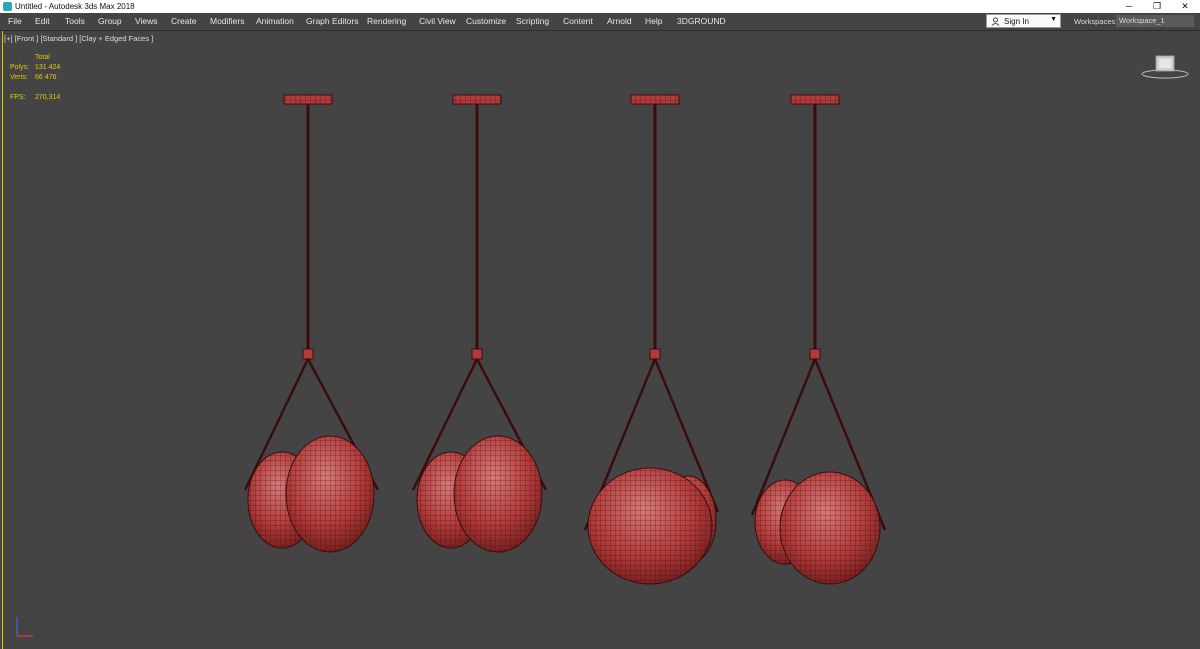 Image resolution: width=1200 pixels, height=649 pixels. Describe the element at coordinates (19, 77) in the screenshot. I see `stats-verts-label: Verts:` at that location.